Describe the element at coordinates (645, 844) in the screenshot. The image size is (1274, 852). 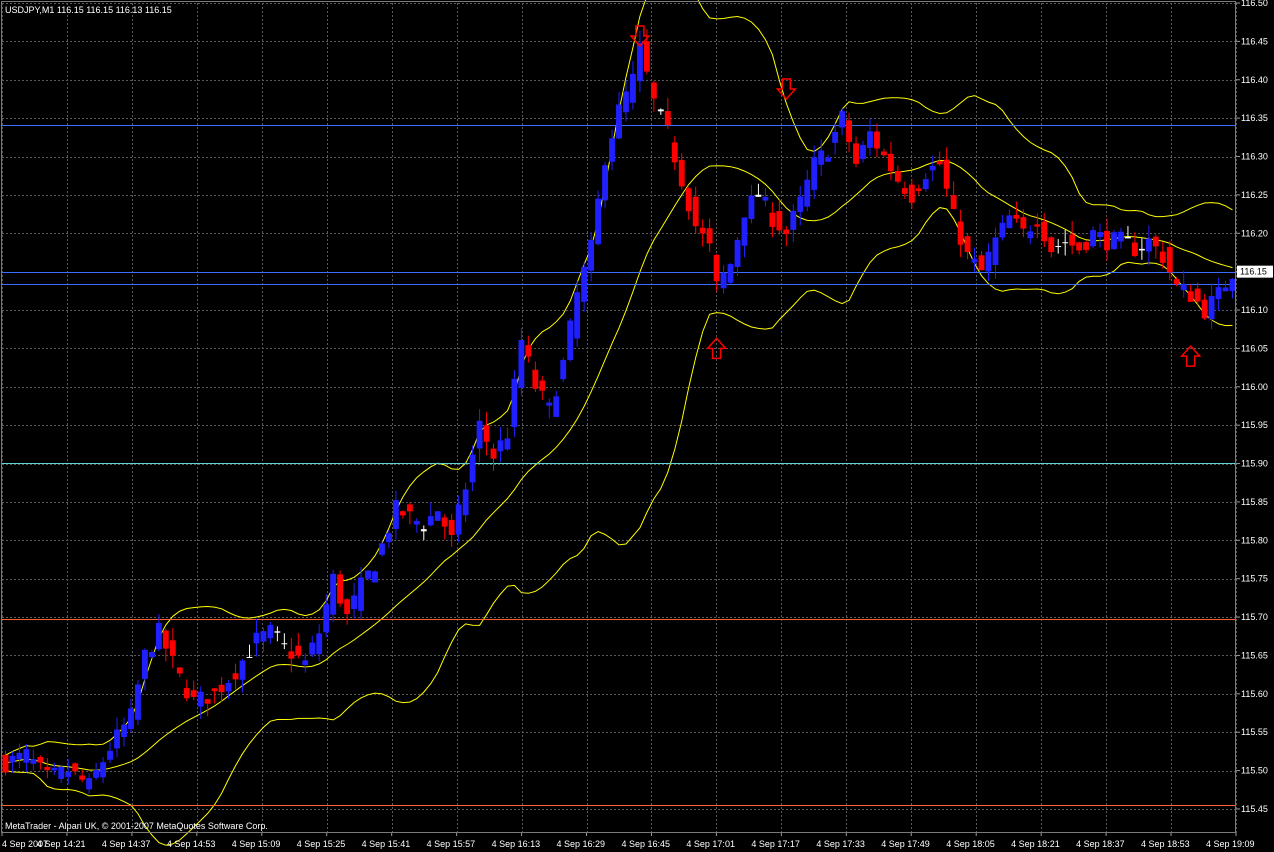
I see `x-tick-label: 4 Sep 16:45` at that location.